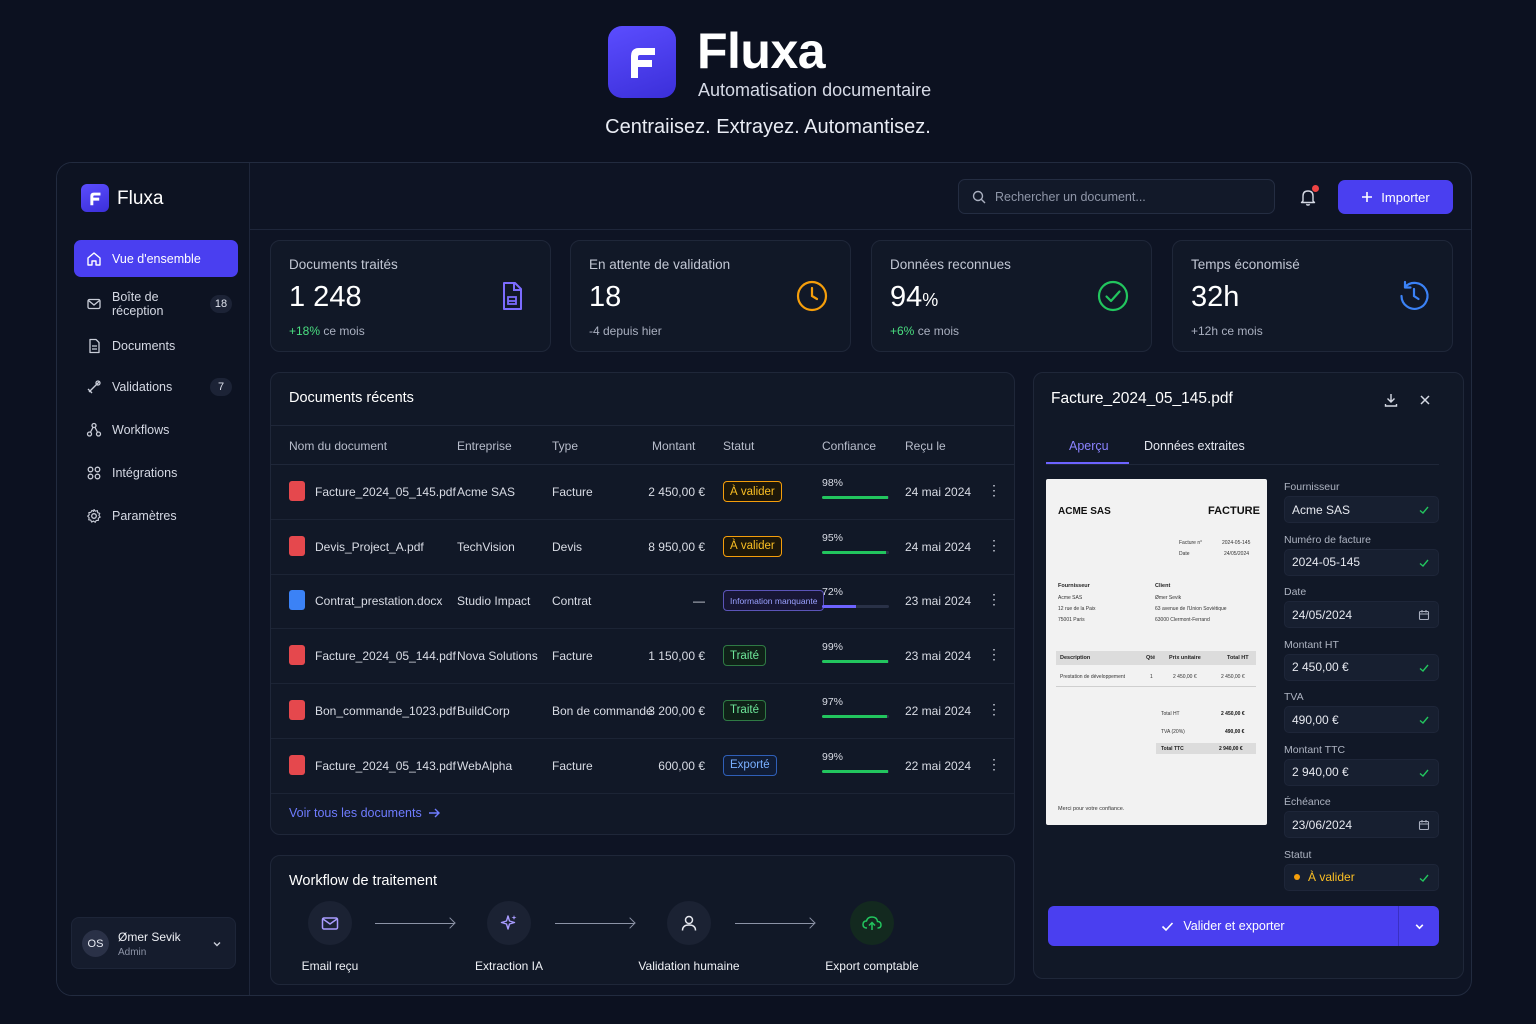 The width and height of the screenshot is (1536, 1024). Describe the element at coordinates (1361, 509) in the screenshot. I see `field-input: Acme SAS` at that location.